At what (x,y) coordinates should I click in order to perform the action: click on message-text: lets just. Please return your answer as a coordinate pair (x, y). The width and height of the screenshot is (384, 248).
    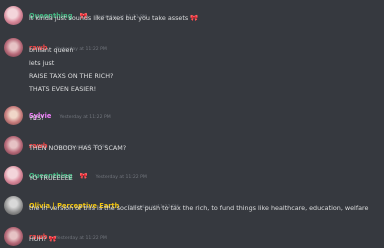
    Looking at the image, I should click on (42, 63).